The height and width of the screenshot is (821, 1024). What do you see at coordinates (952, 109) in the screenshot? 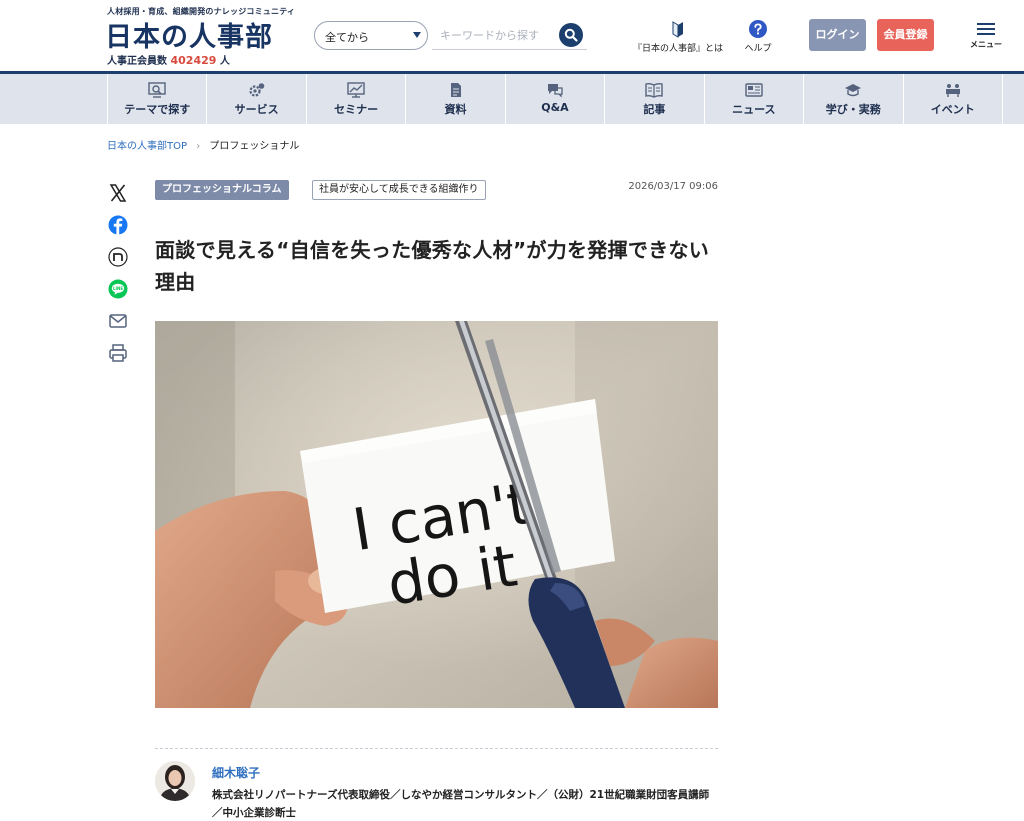
I see `nav-label: イベント` at bounding box center [952, 109].